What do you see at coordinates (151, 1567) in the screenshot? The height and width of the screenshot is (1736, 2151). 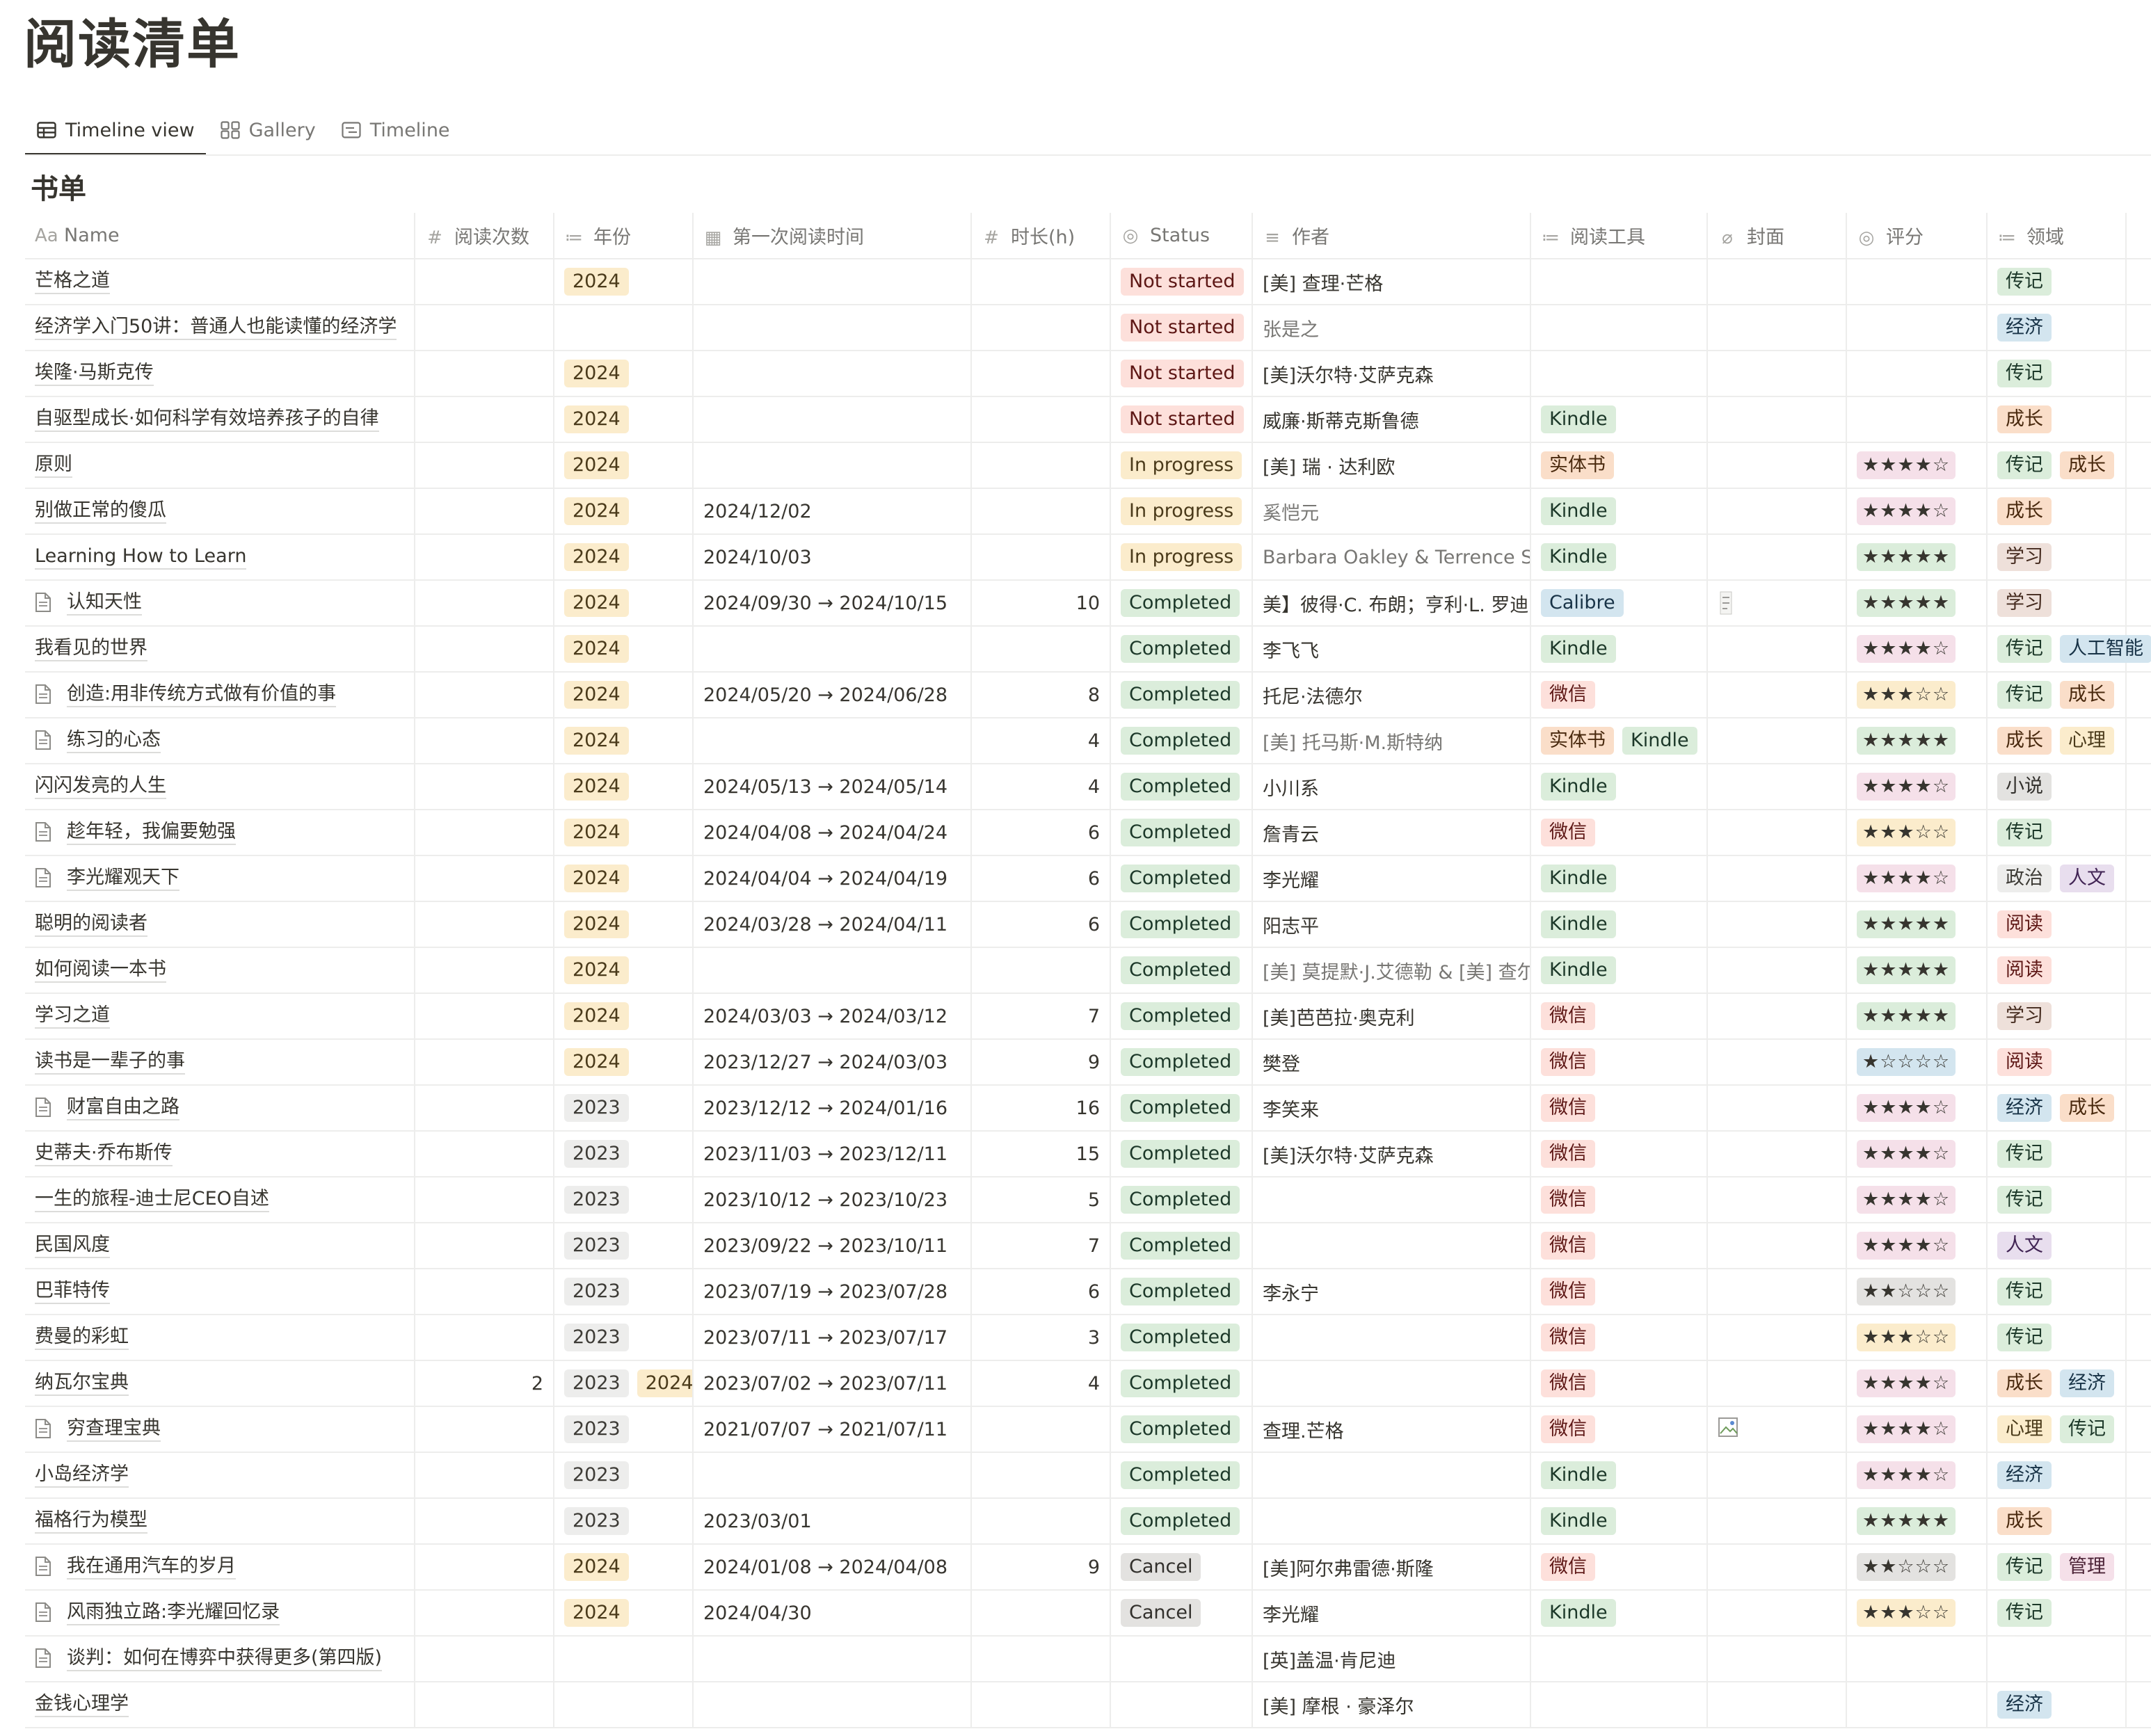 I see `book-name: 我在通用汽车的岁月` at bounding box center [151, 1567].